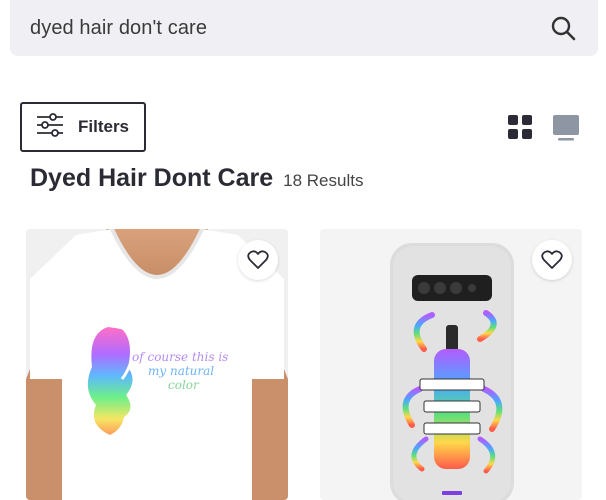 Image resolution: width=606 pixels, height=500 pixels. I want to click on search-icon, so click(563, 28).